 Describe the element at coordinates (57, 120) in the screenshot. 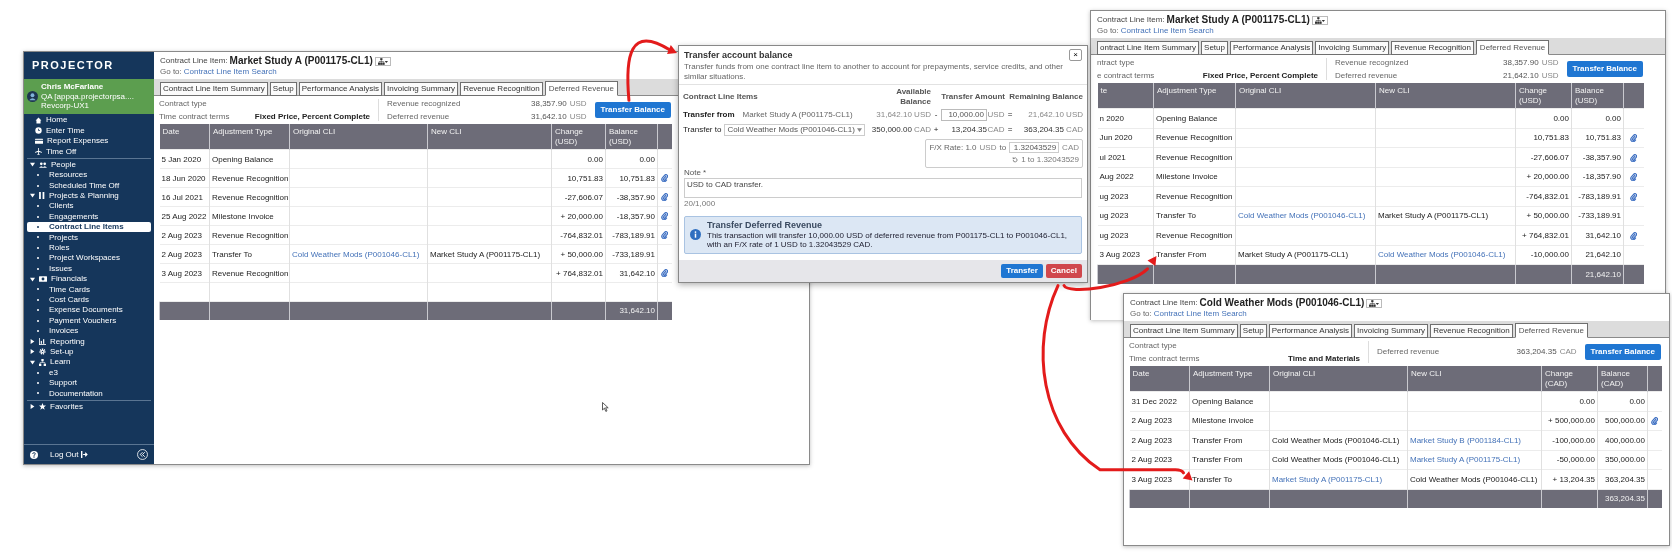

I see `nav-link: Home` at that location.